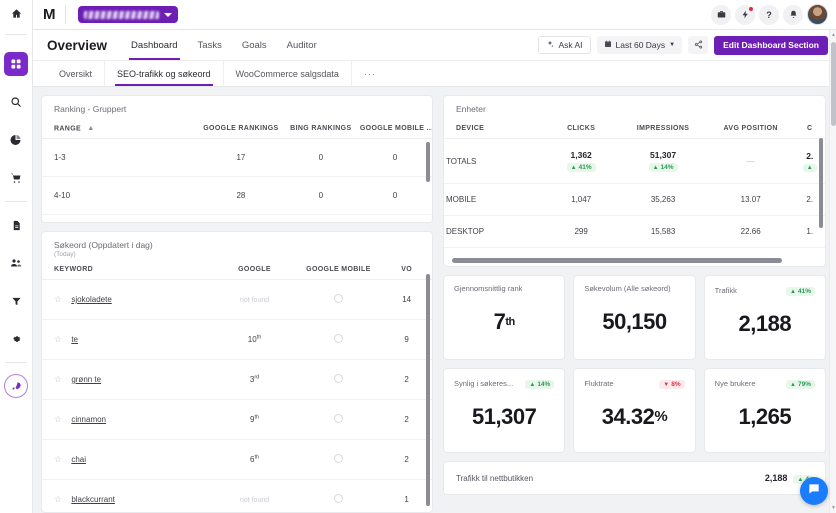  What do you see at coordinates (254, 339) in the screenshot?
I see `rank-value: 10th` at bounding box center [254, 339].